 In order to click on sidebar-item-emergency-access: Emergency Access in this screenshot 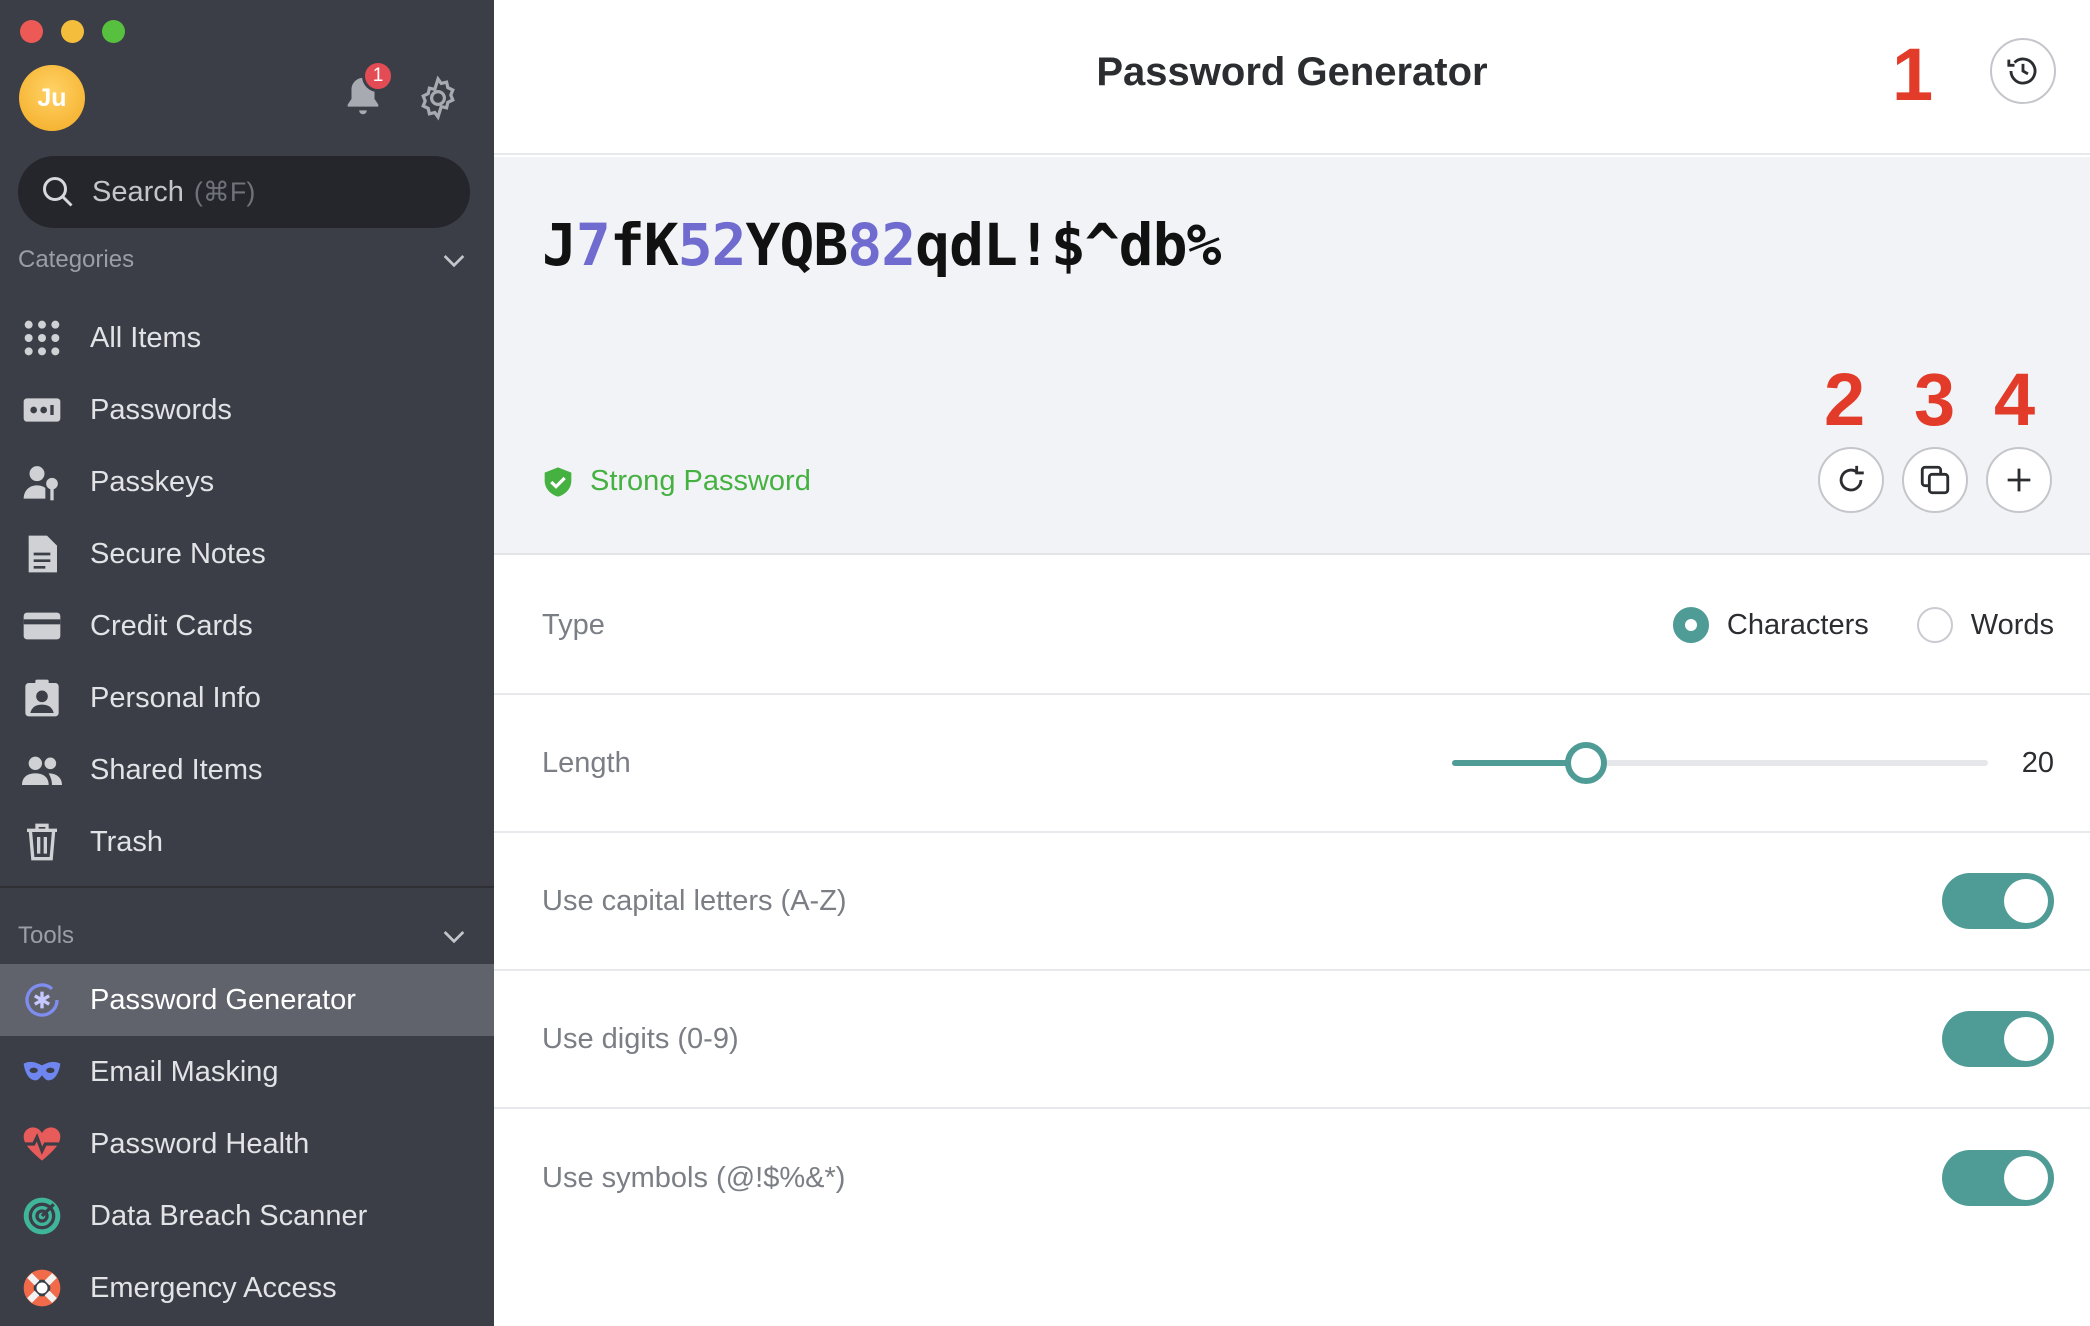, I will do `click(247, 1288)`.